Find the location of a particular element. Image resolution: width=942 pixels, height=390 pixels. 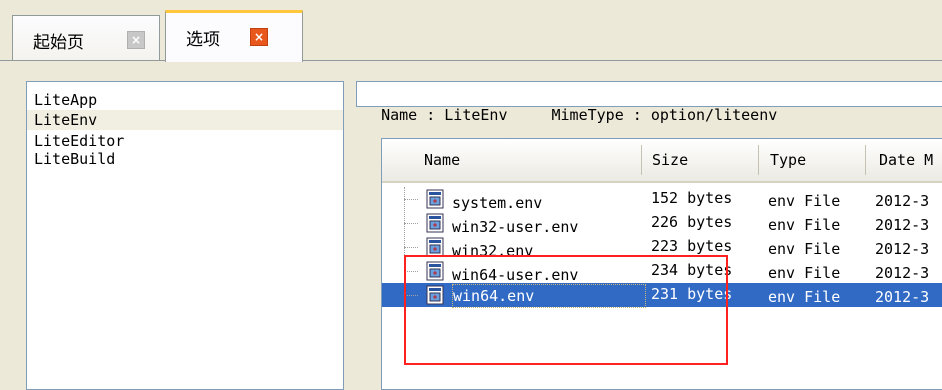

tab-label: 选项 is located at coordinates (203, 40).